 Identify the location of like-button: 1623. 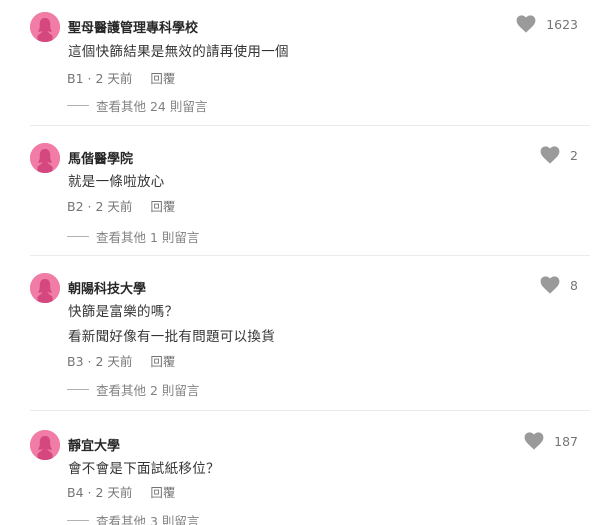
(547, 24).